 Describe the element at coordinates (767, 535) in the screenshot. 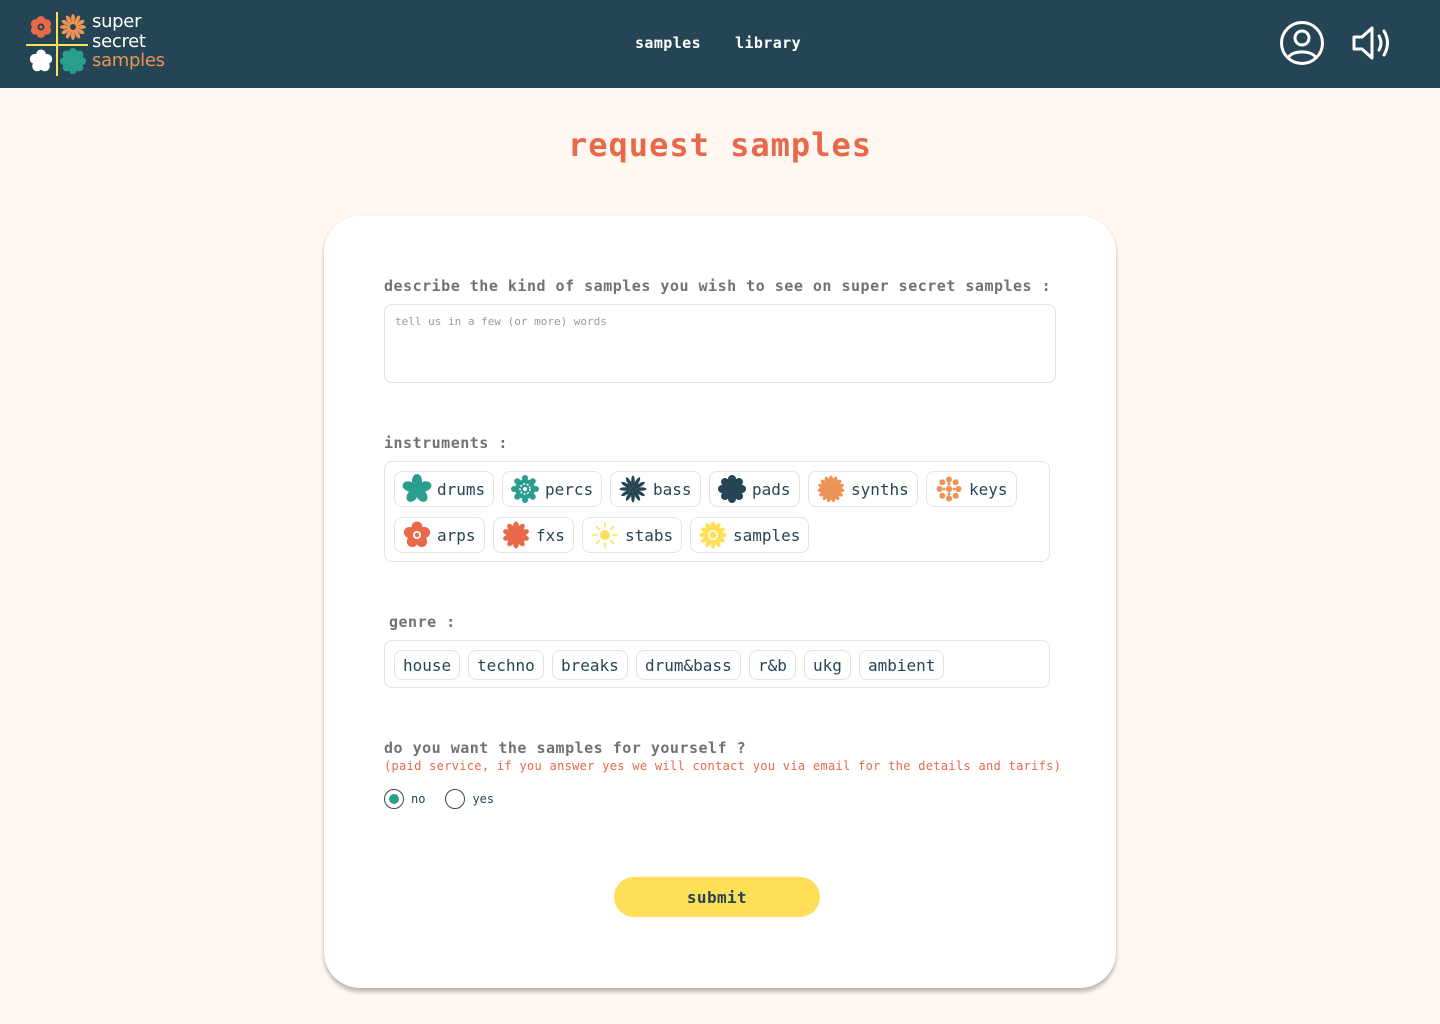

I see `instrument-label: samples` at that location.